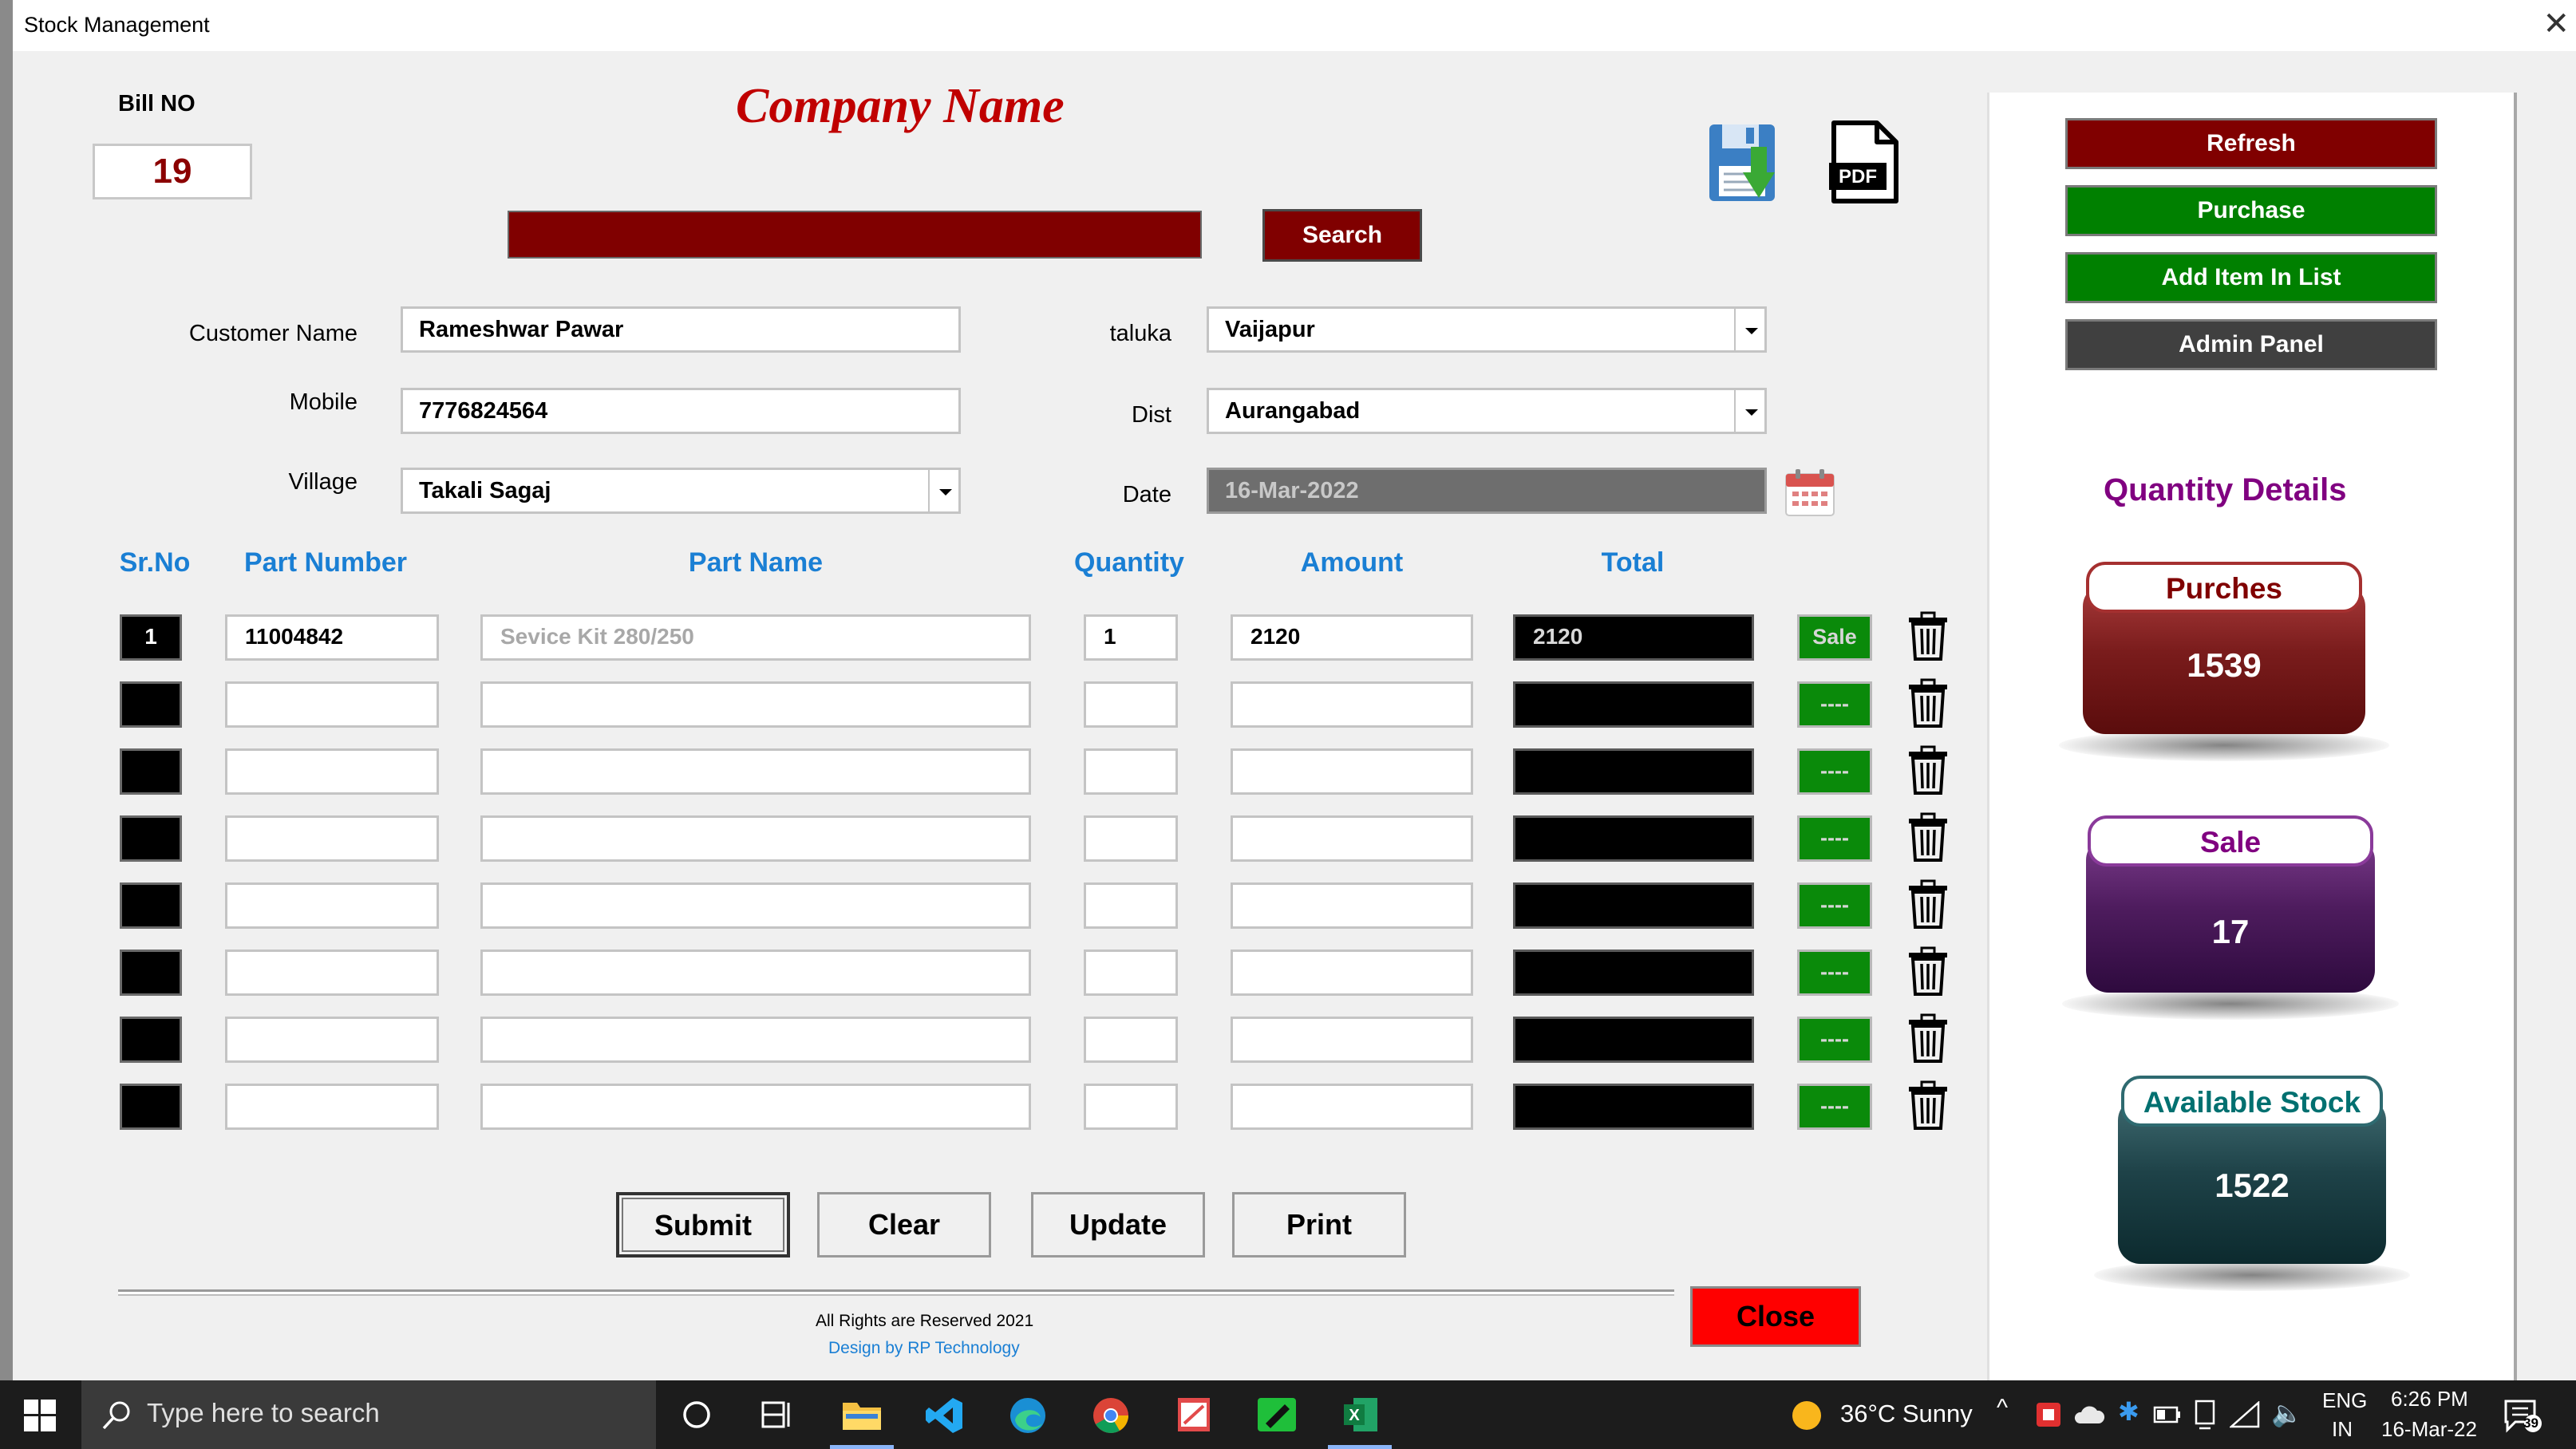 This screenshot has height=1449, width=2576. What do you see at coordinates (1744, 162) in the screenshot?
I see `save-icon` at bounding box center [1744, 162].